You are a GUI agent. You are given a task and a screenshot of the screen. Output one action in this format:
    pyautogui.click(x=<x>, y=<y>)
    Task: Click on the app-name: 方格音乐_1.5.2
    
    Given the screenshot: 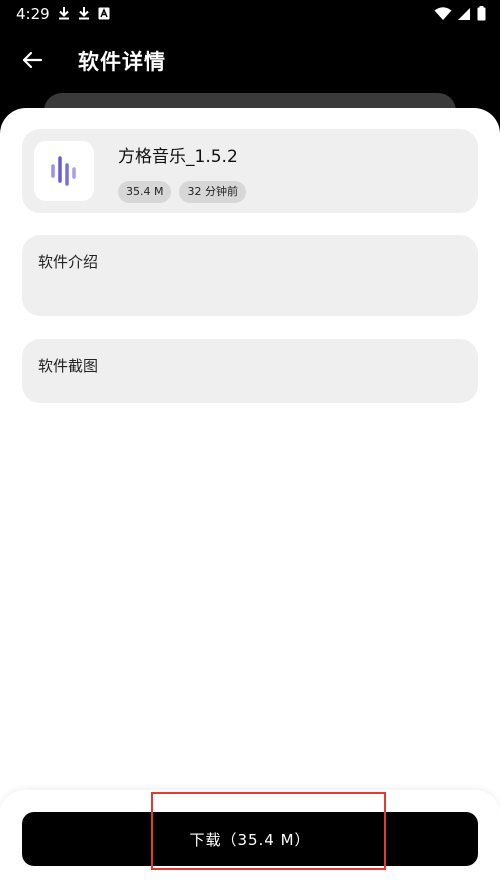 What is the action you would take?
    pyautogui.click(x=178, y=157)
    